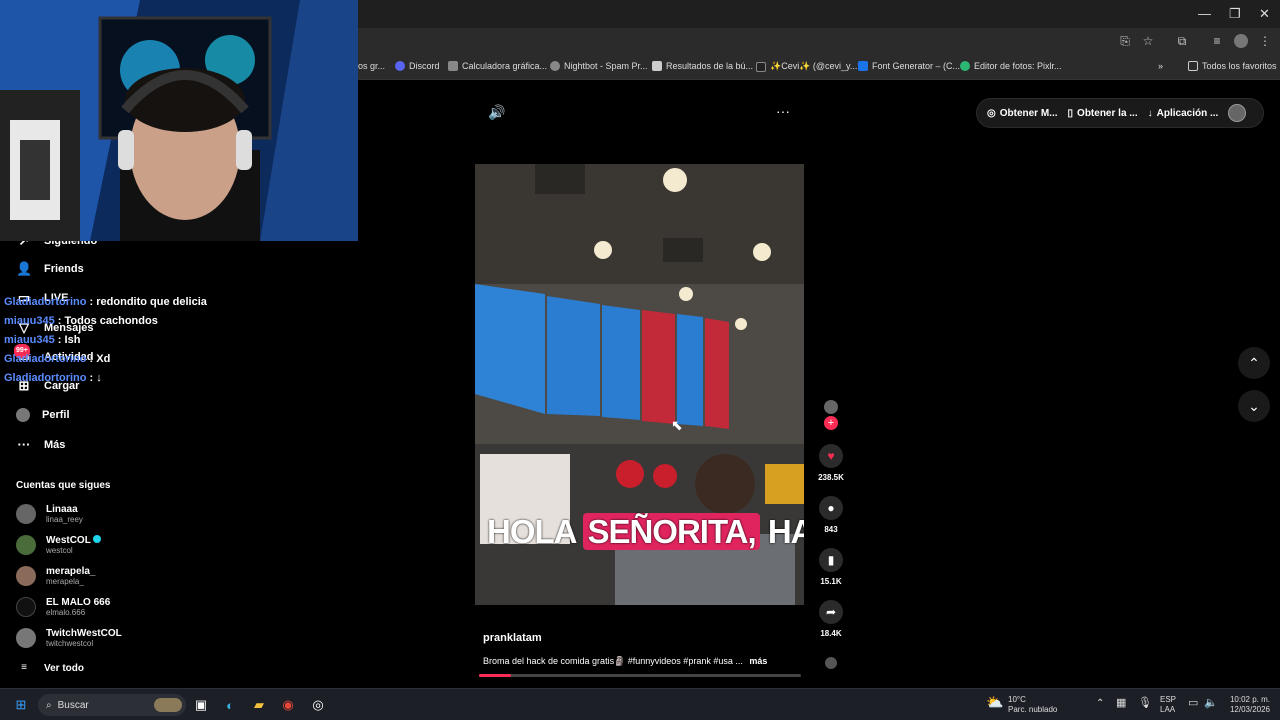 The height and width of the screenshot is (720, 1280). I want to click on webcam-image, so click(179, 120).